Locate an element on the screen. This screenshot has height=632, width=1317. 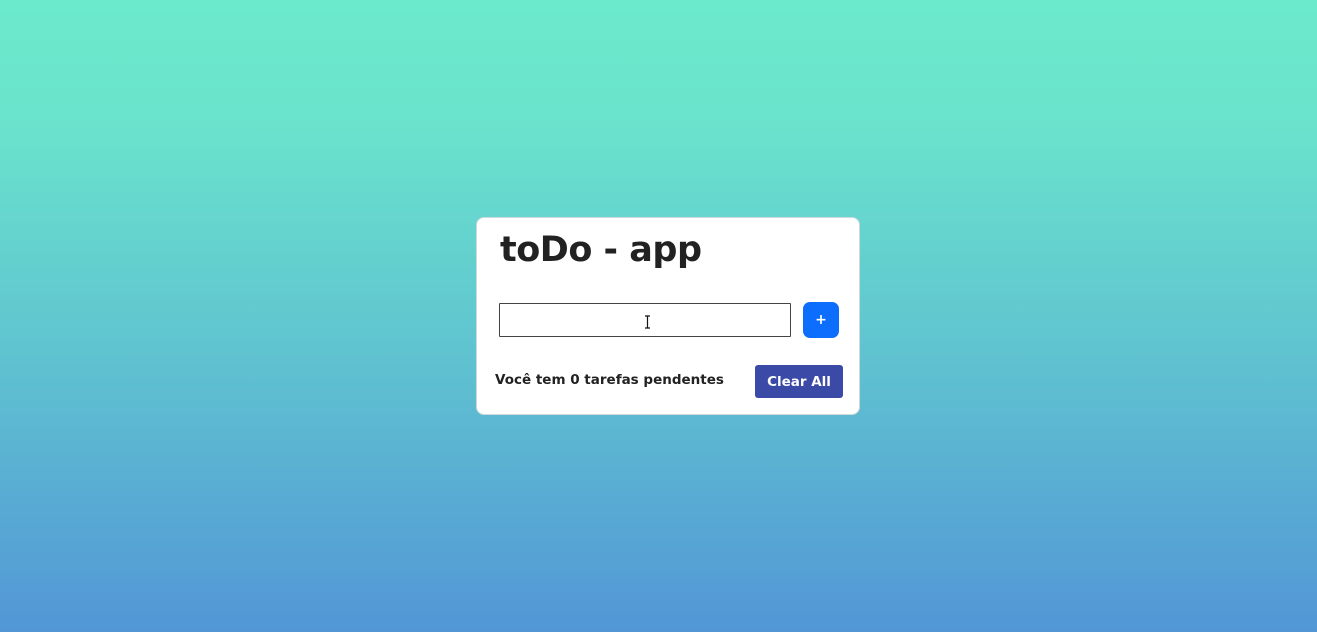
clear-all-button: Clear All is located at coordinates (799, 381).